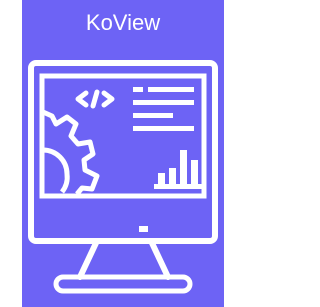 The image size is (320, 307). Describe the element at coordinates (163, 109) in the screenshot. I see `text-lines-icon` at that location.